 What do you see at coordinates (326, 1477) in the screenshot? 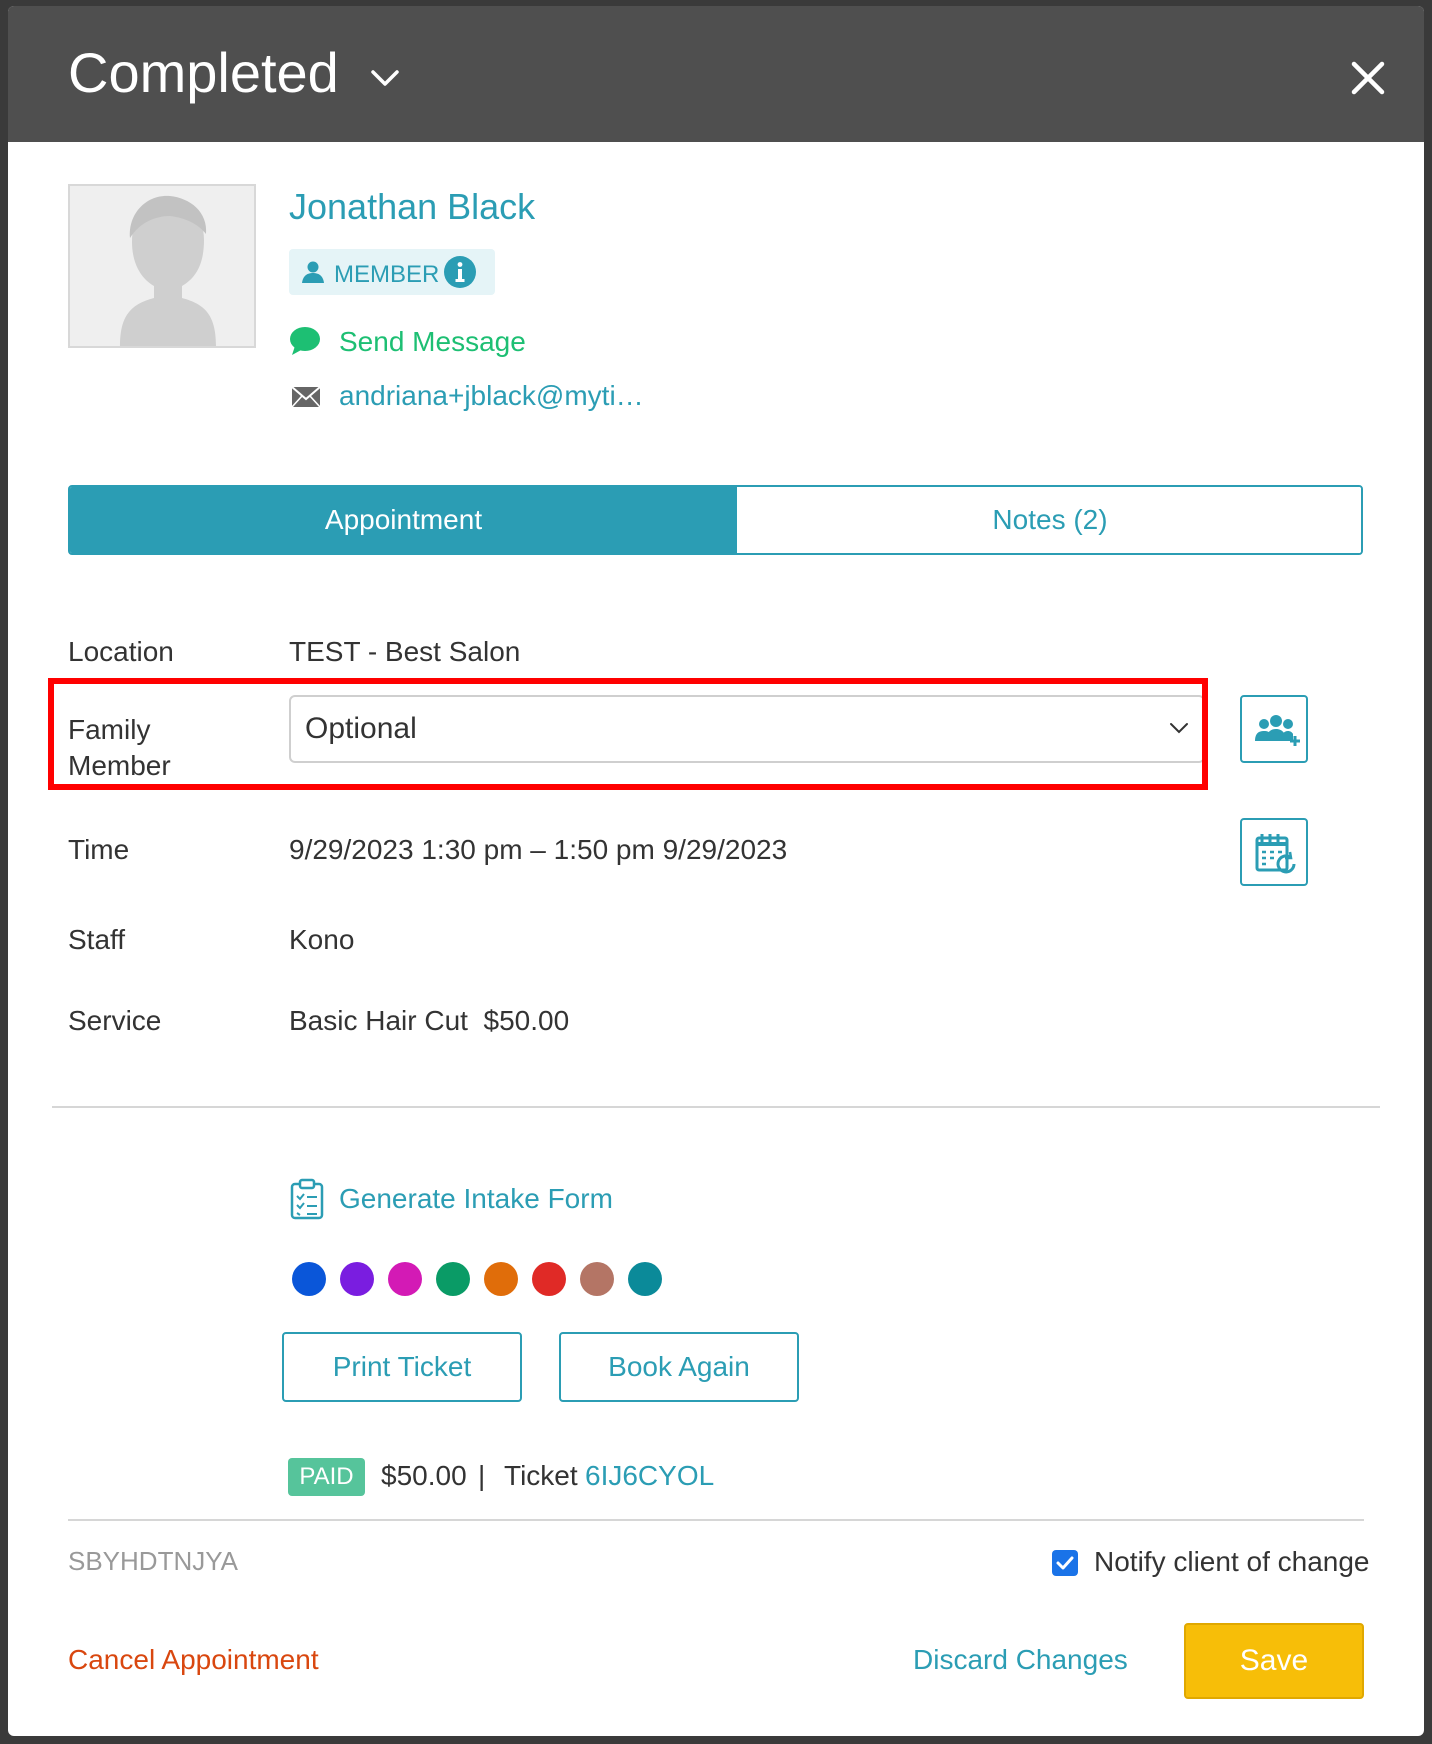
I see `paid-badge: PAID` at bounding box center [326, 1477].